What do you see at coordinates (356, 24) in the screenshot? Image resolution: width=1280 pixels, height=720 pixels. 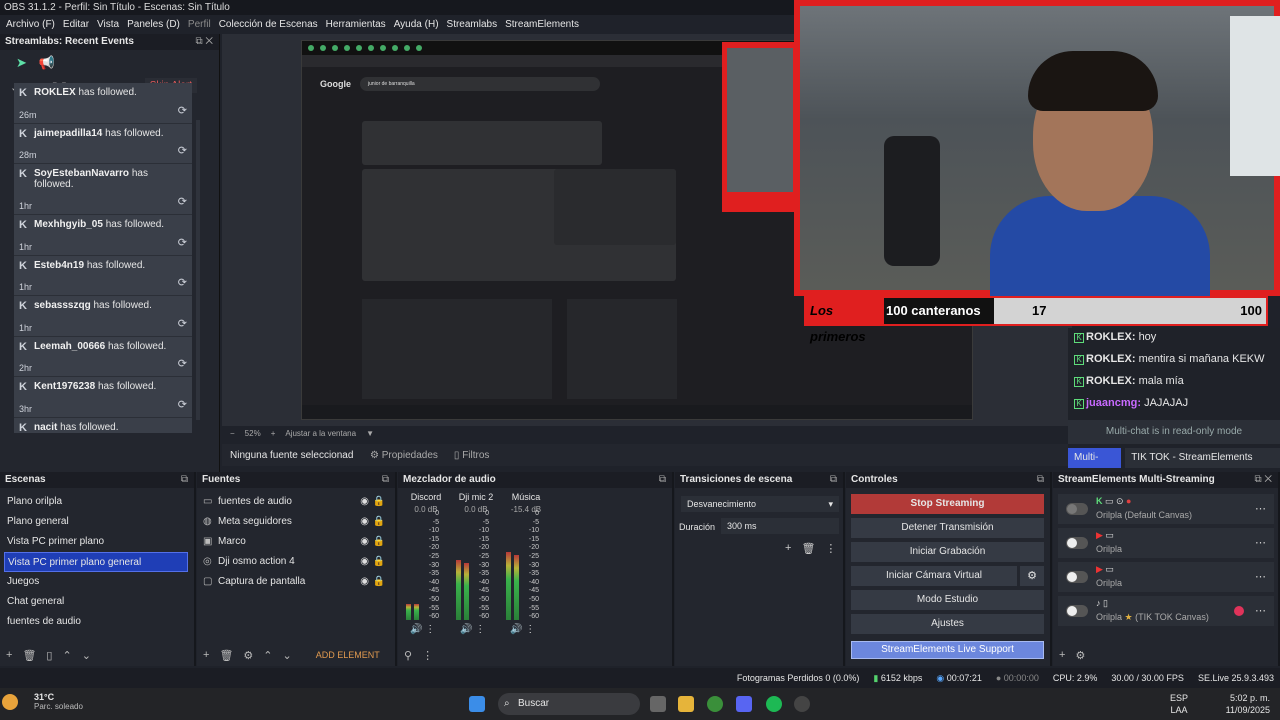 I see `menu-tools: Herramientas` at bounding box center [356, 24].